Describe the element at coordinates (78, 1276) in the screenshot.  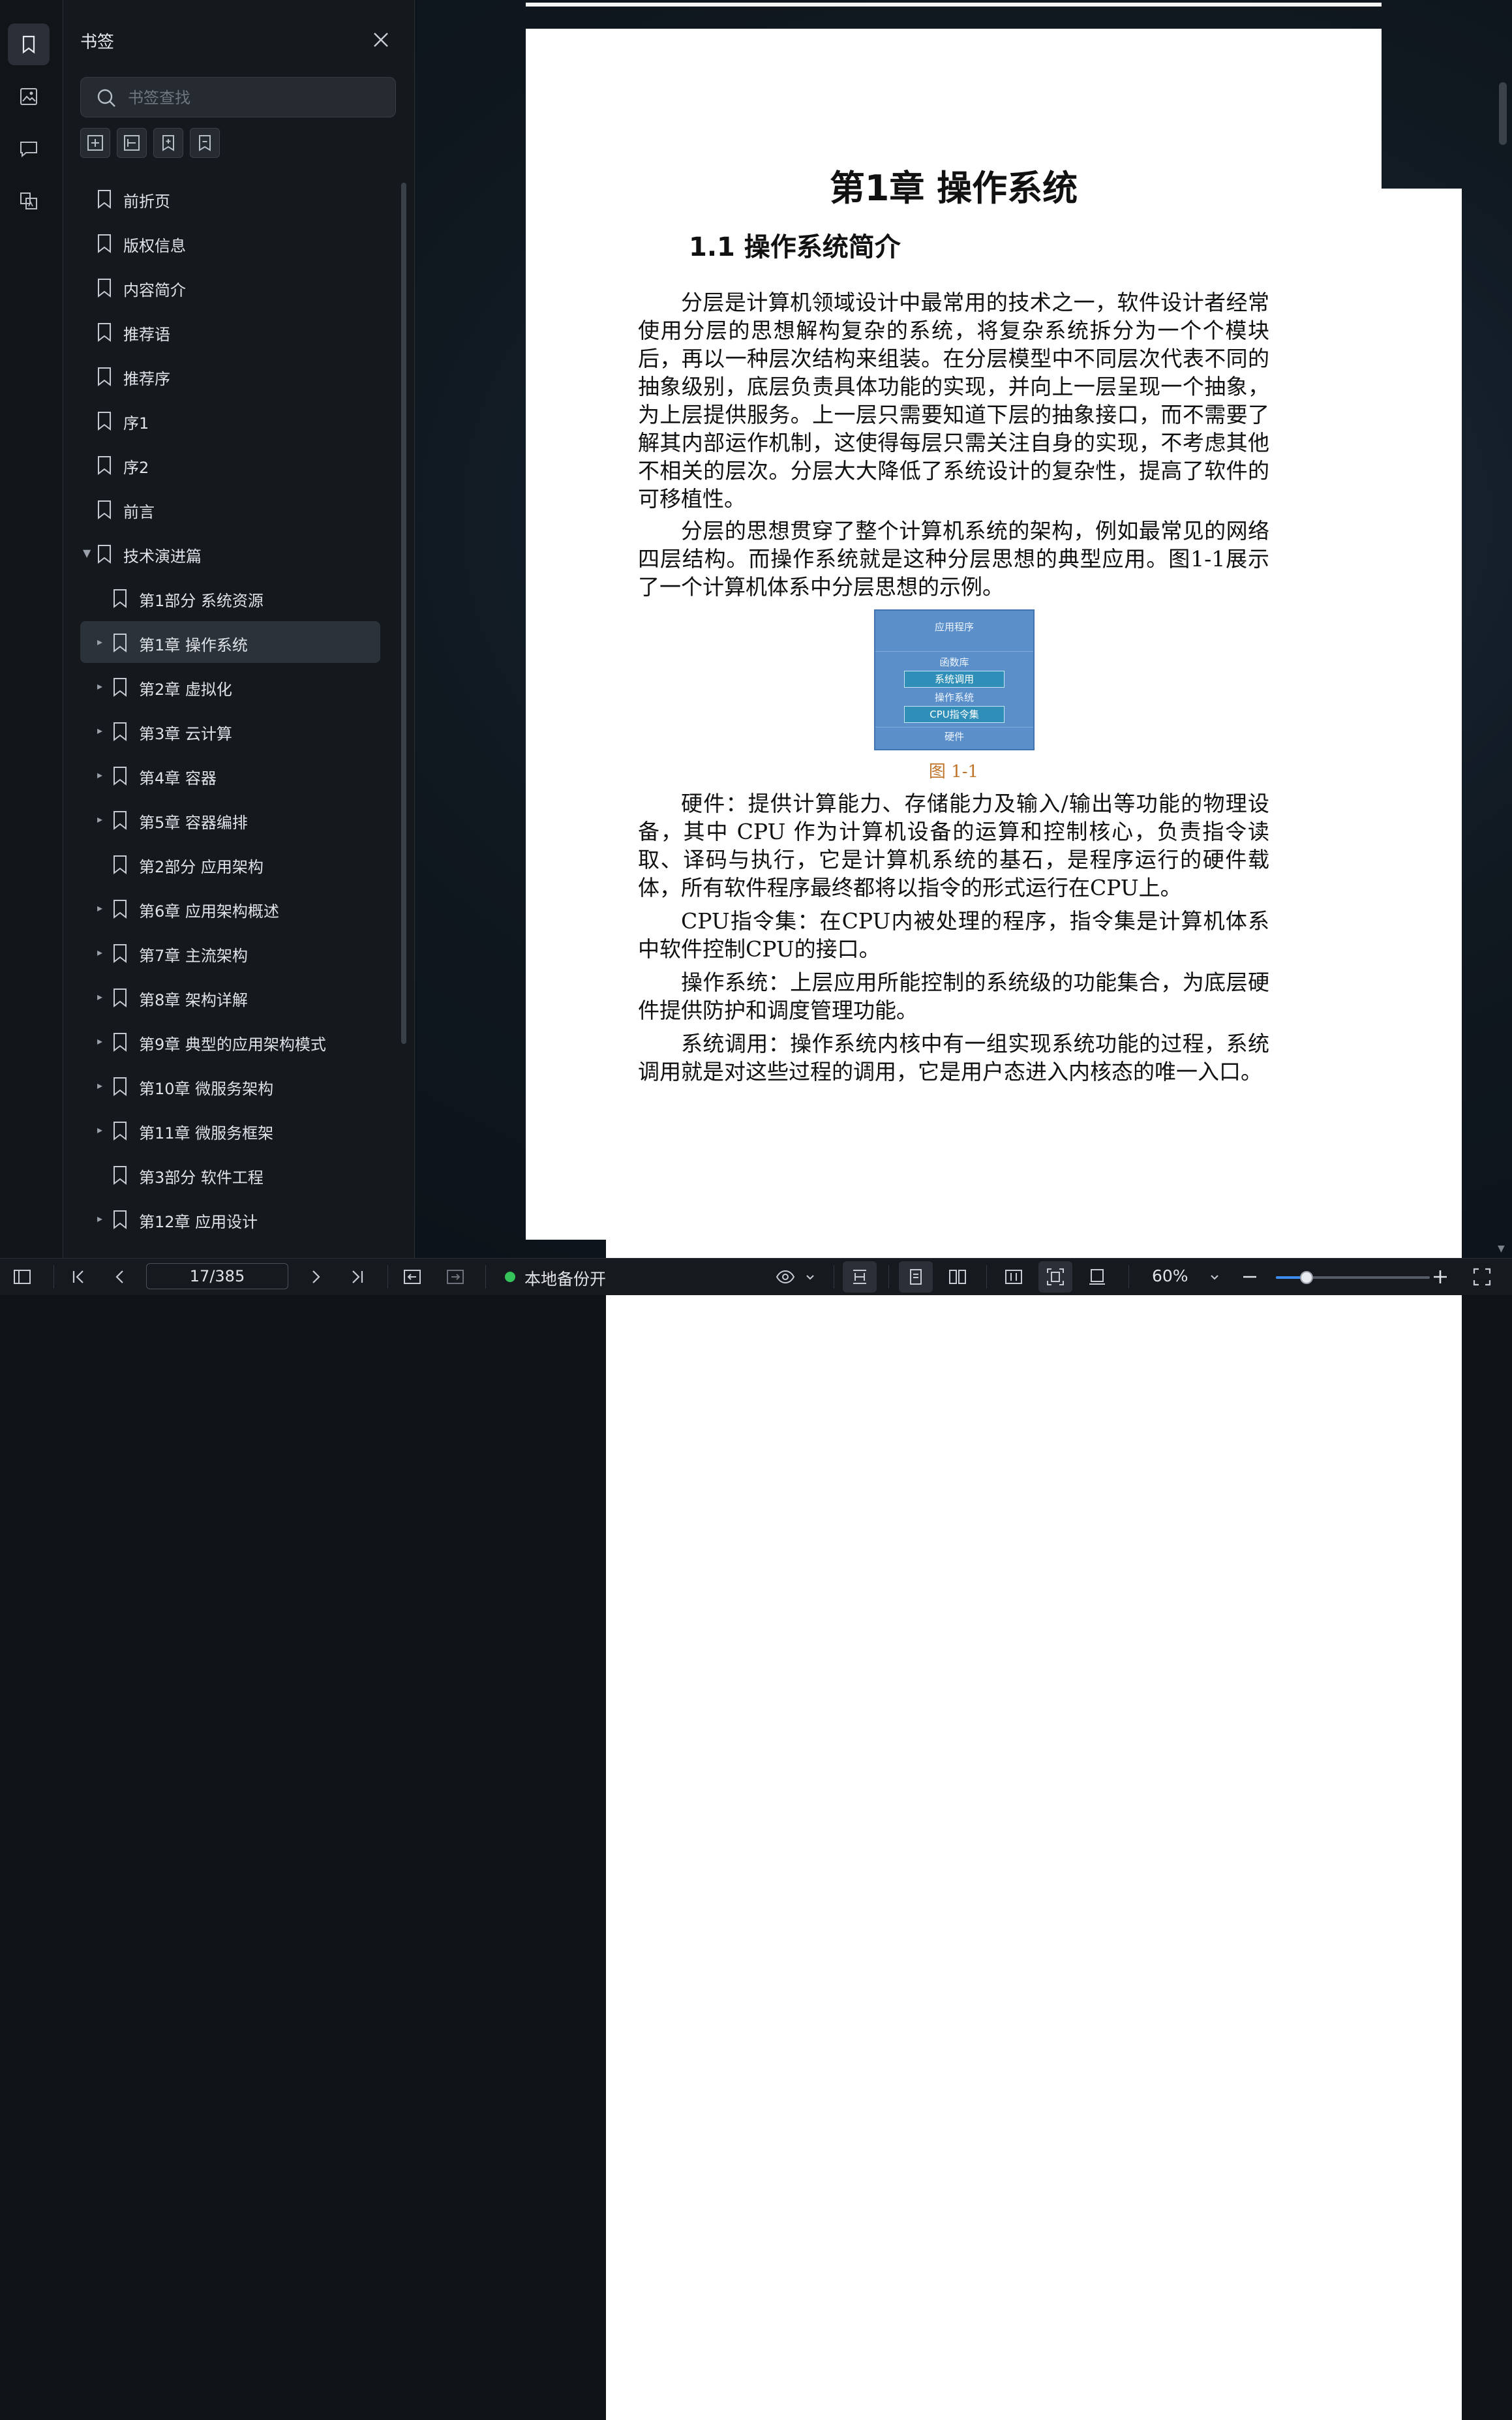
I see `first-page-button` at that location.